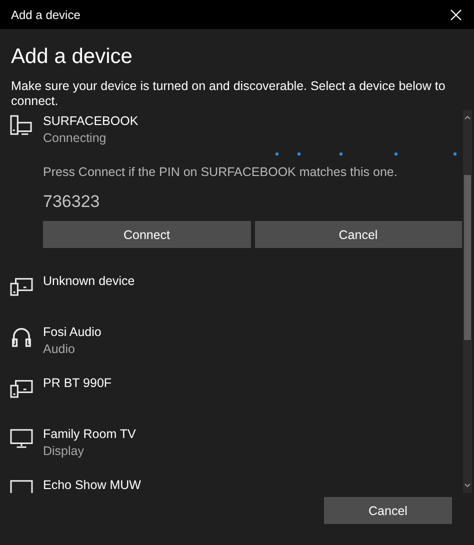 The width and height of the screenshot is (474, 545). Describe the element at coordinates (252, 485) in the screenshot. I see `device-name: Echo Show MUW` at that location.